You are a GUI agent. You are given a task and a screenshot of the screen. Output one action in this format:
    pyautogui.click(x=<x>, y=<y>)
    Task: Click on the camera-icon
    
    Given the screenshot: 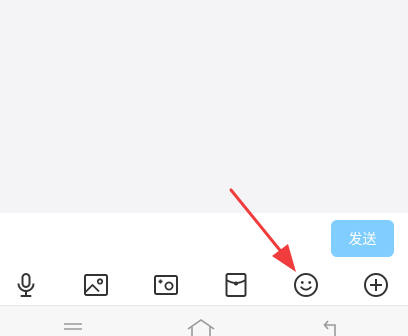 What is the action you would take?
    pyautogui.click(x=166, y=285)
    